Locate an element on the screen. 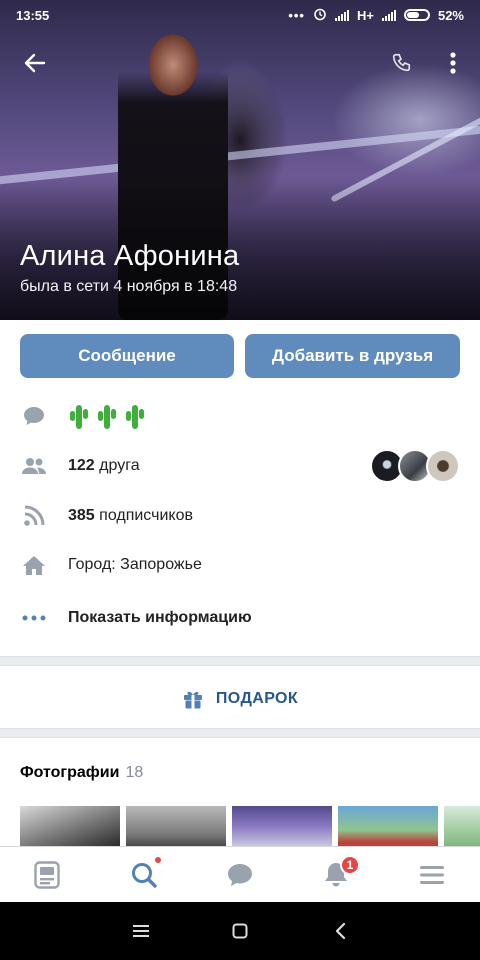 Image resolution: width=480 pixels, height=960 pixels. tab-notifications: 1 is located at coordinates (336, 875).